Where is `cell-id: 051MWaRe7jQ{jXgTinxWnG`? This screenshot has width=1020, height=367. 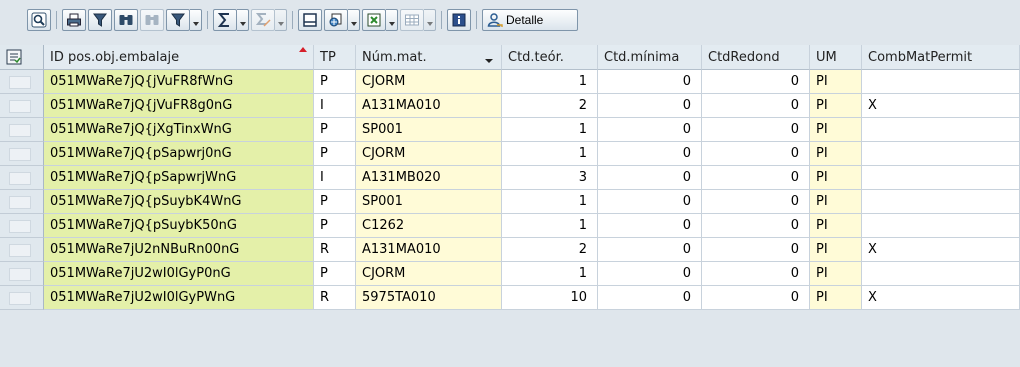
cell-id: 051MWaRe7jQ{jXgTinxWnG is located at coordinates (179, 130).